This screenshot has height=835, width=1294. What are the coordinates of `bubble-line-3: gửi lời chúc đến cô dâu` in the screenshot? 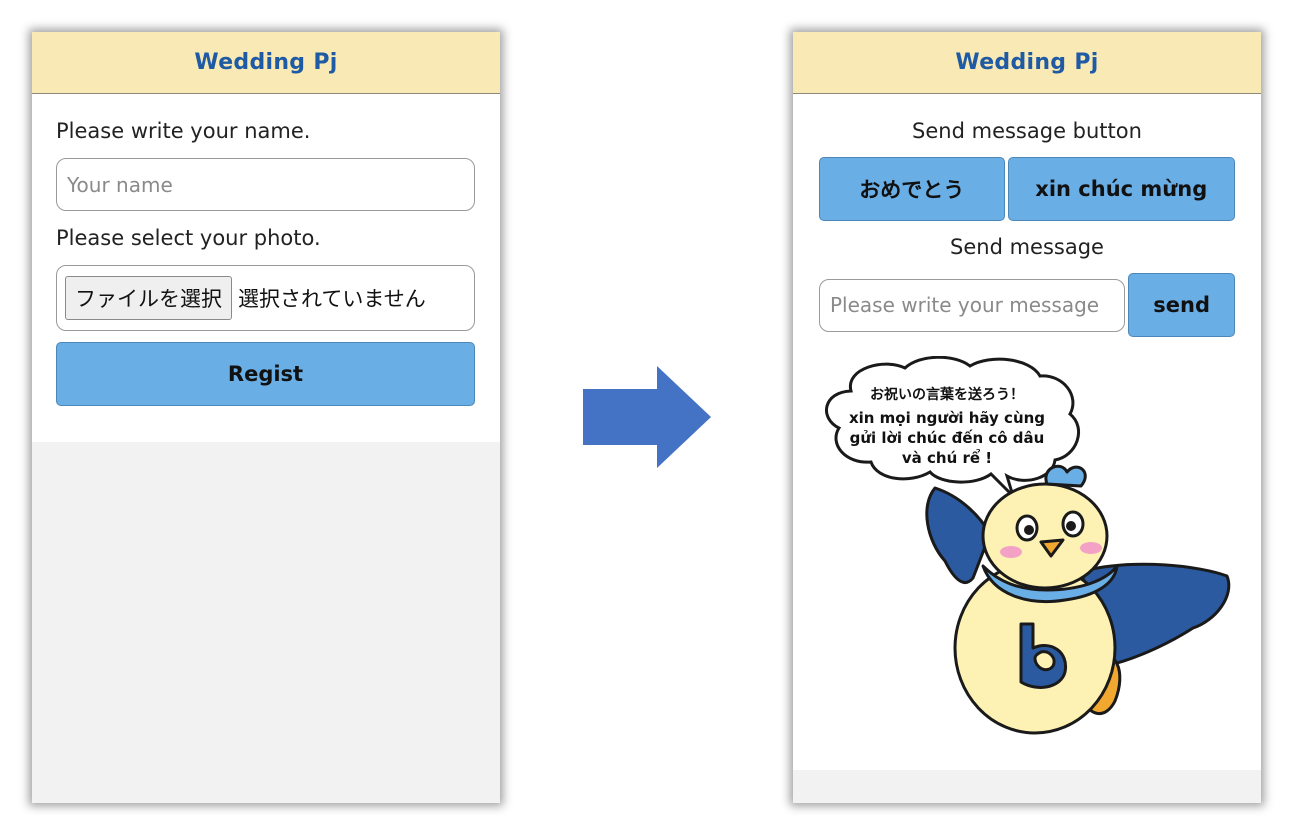 It's located at (947, 437).